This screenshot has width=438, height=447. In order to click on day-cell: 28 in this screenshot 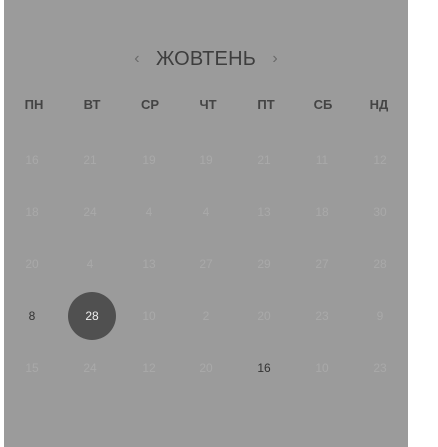, I will do `click(380, 264)`.